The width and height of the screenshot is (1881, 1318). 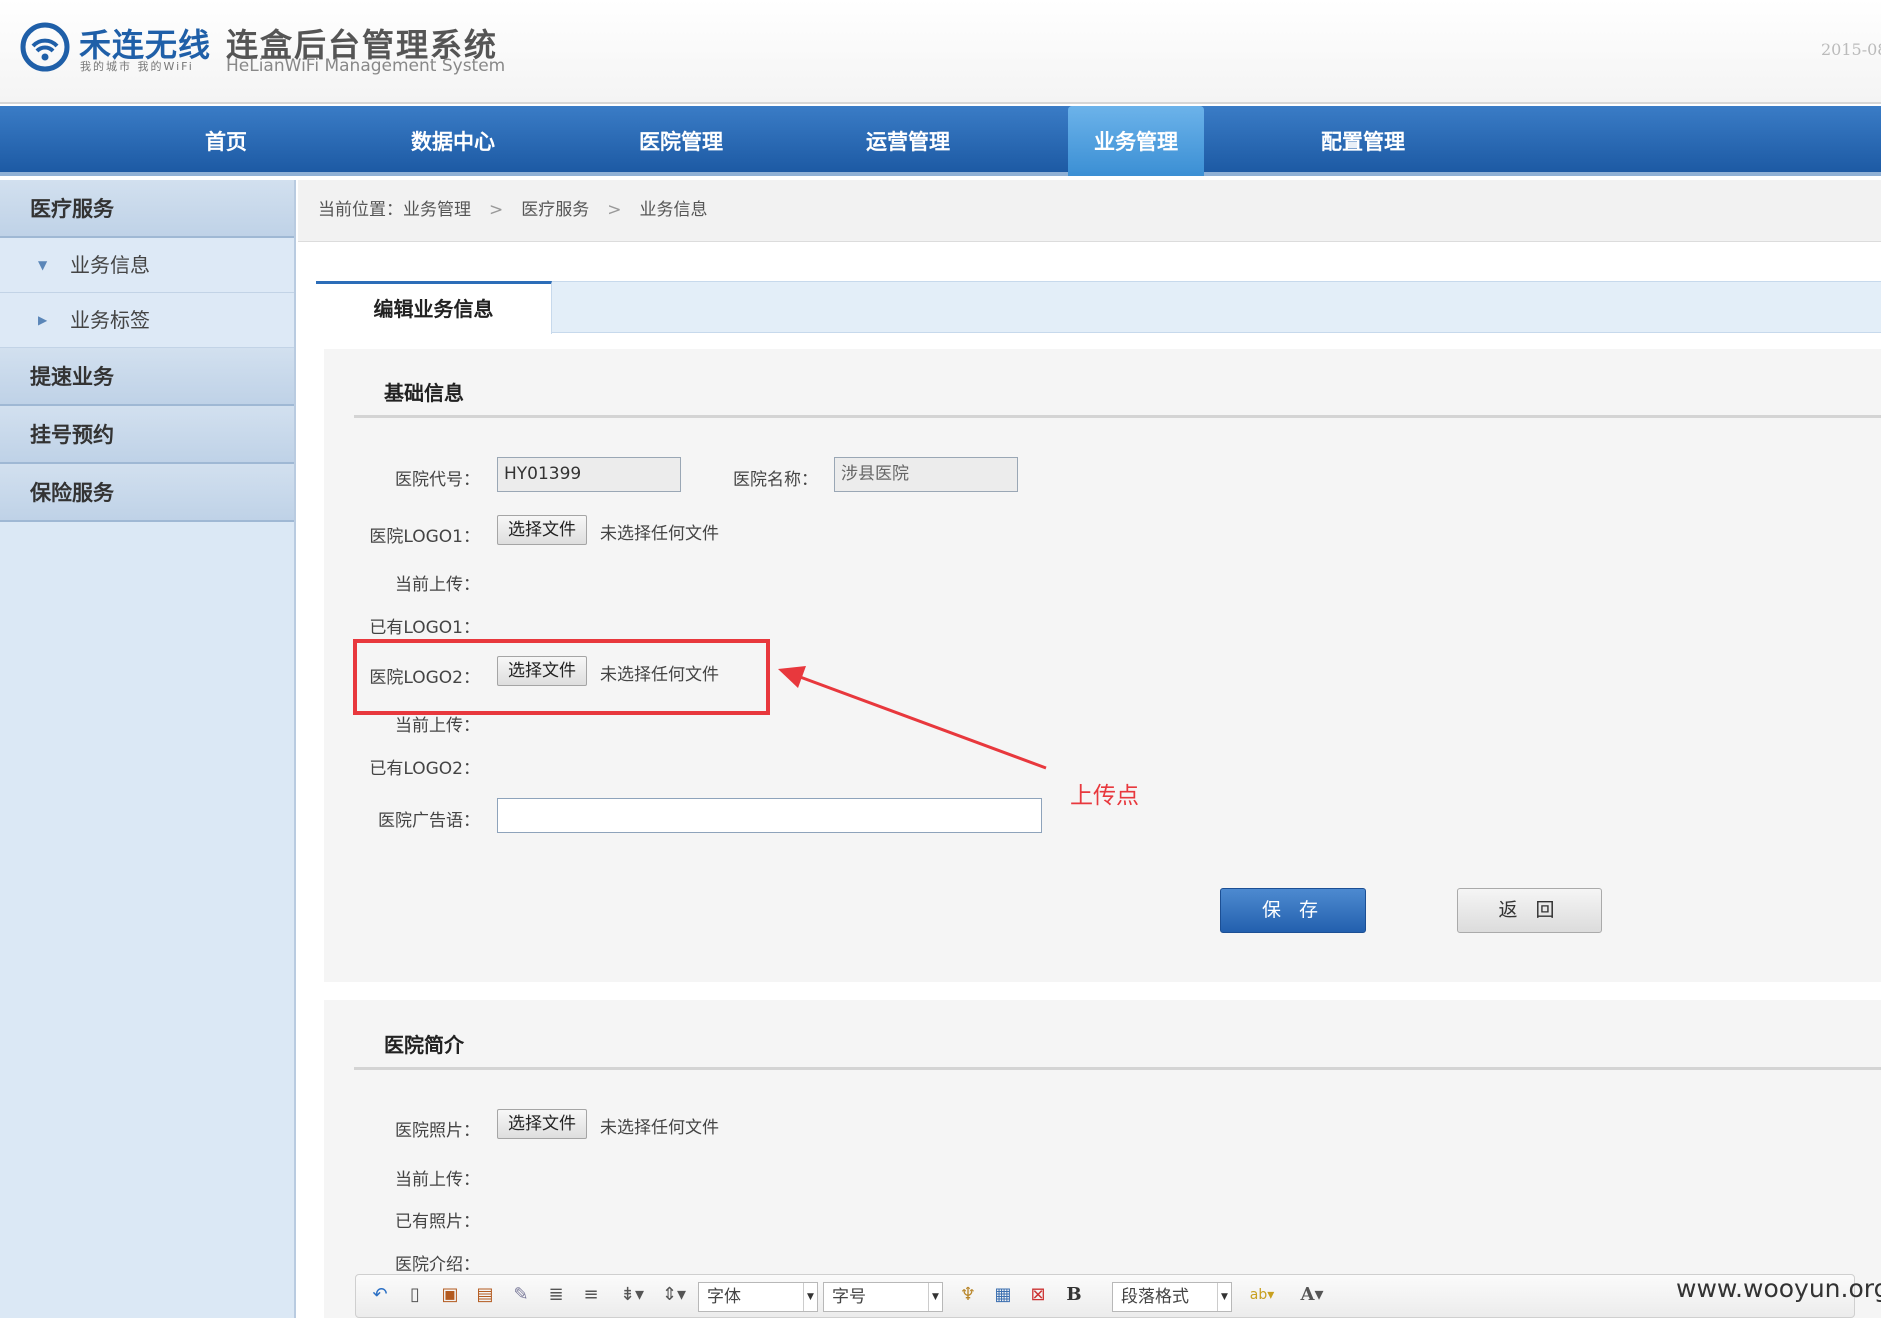 I want to click on paragraph-format-select: 段落格式 ▼, so click(x=1172, y=1297).